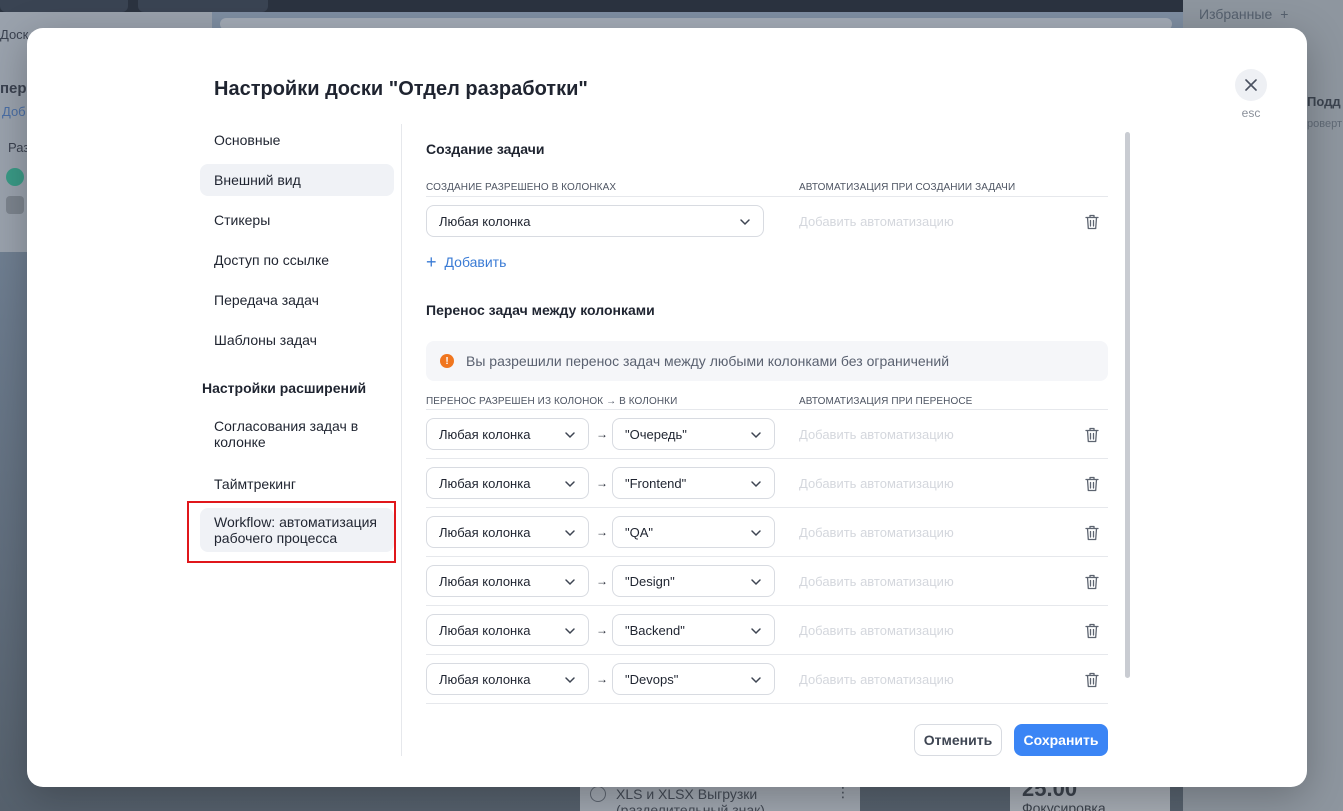  I want to click on bg-card-label: Фокусировка, so click(1064, 805).